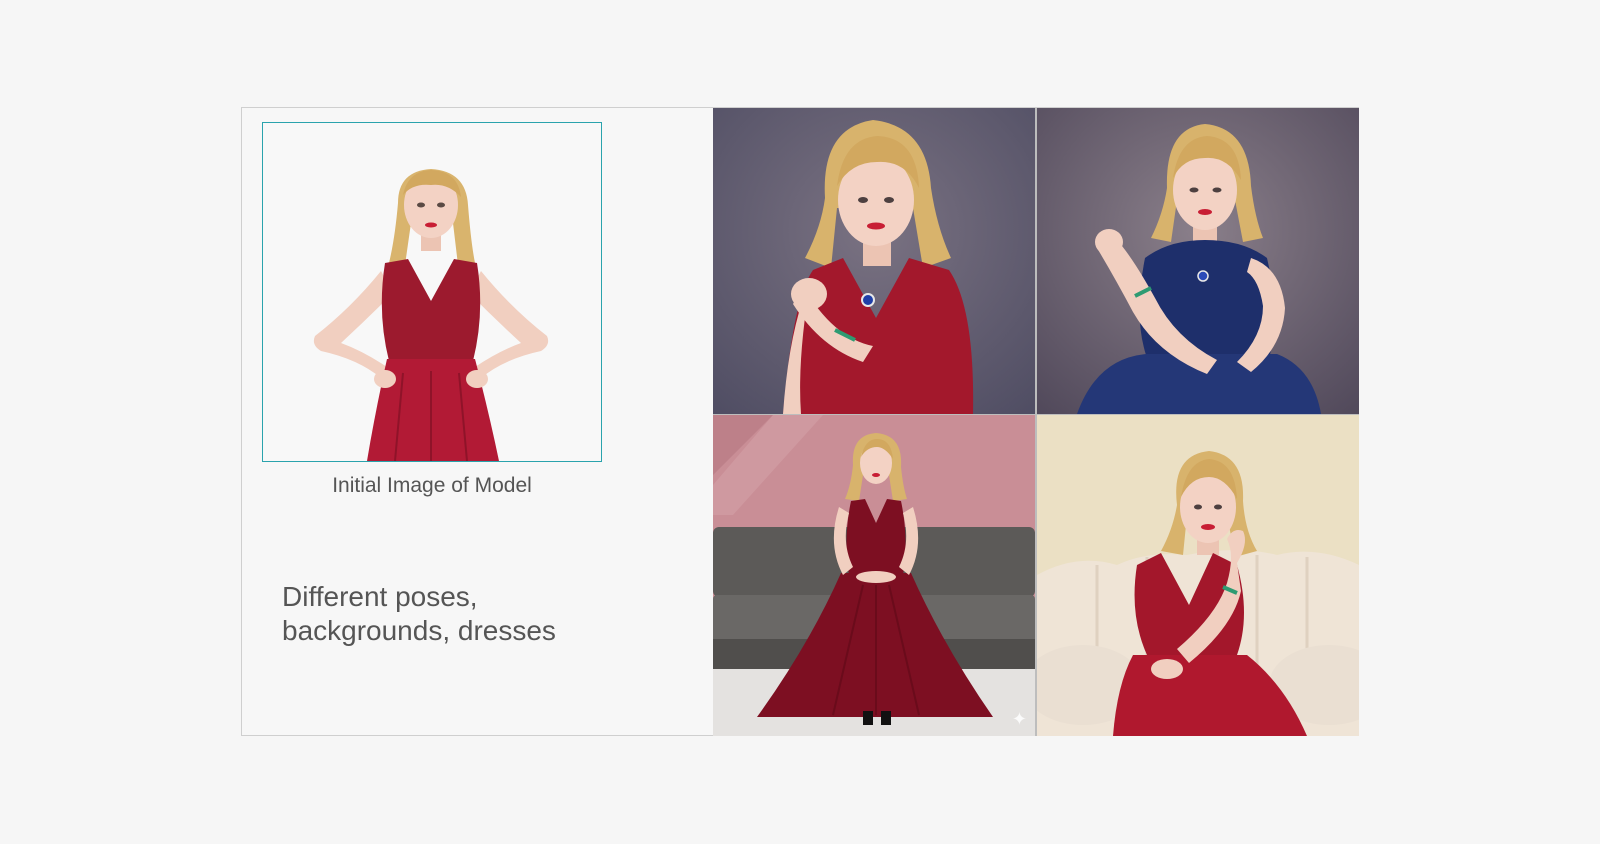 The width and height of the screenshot is (1600, 844). I want to click on sparkle-icon: ✦, so click(1019, 719).